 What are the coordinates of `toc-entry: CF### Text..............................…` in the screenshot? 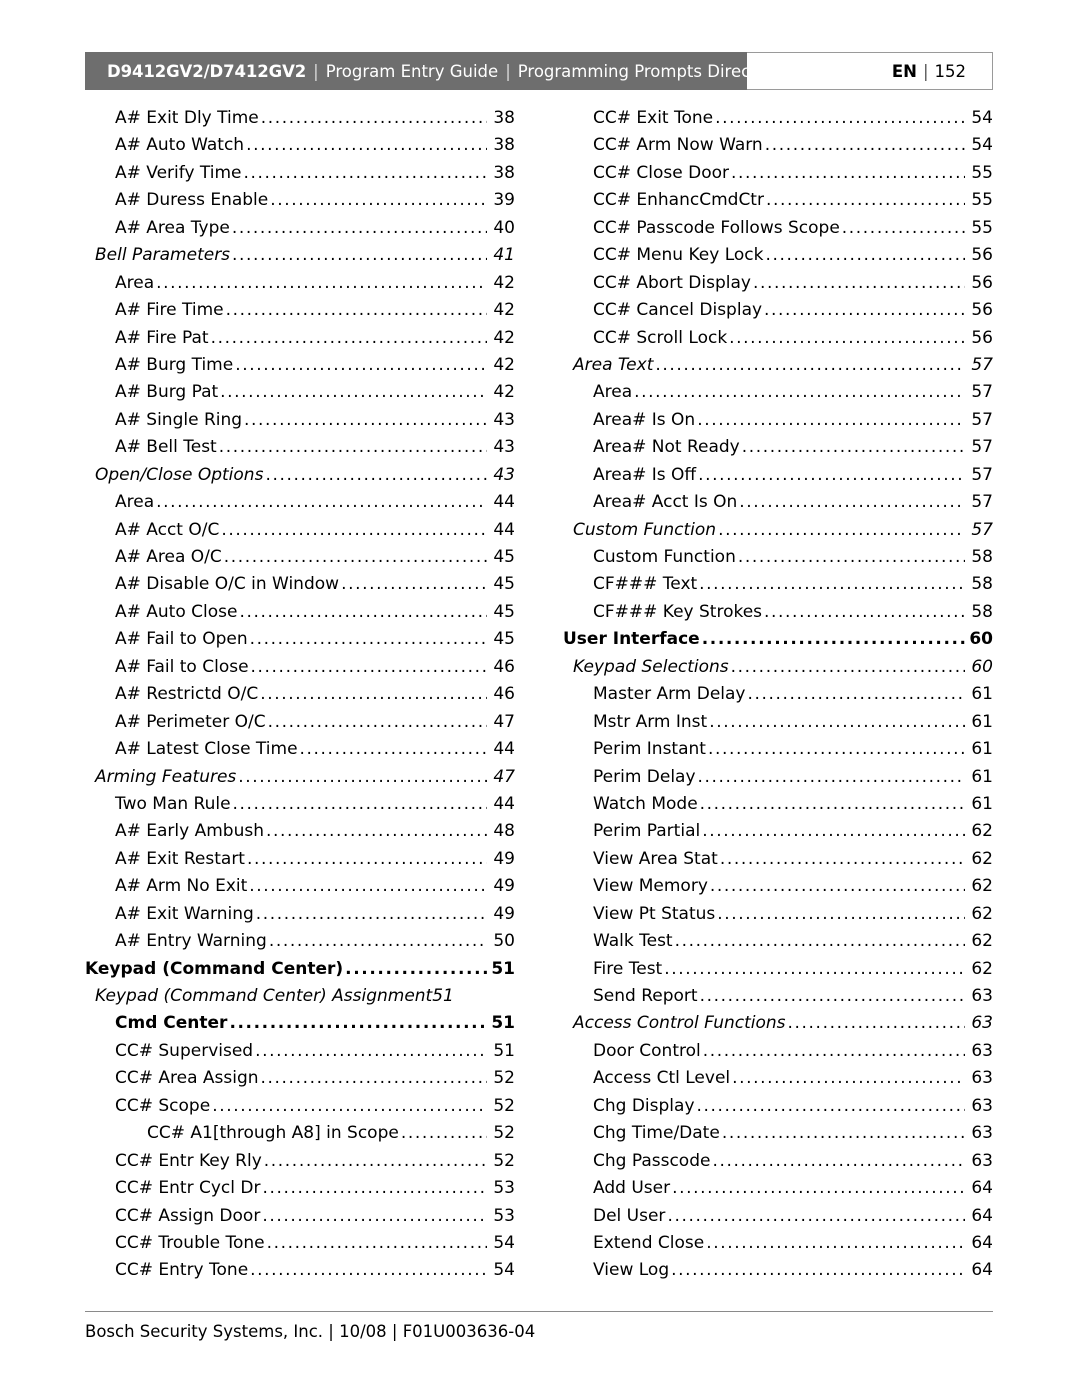 It's located at (778, 584).